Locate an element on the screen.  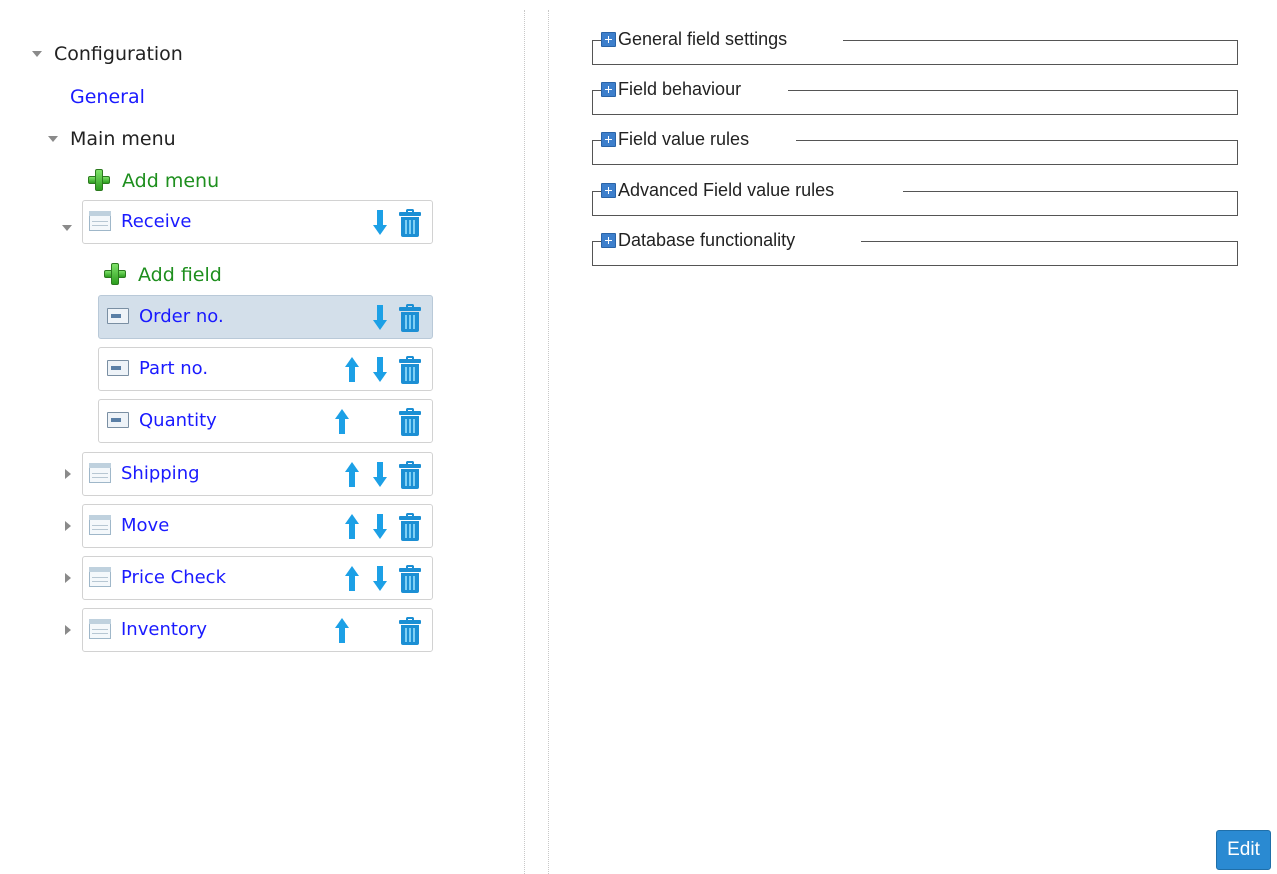
menu-node-price-check: Price Check is located at coordinates (257, 578).